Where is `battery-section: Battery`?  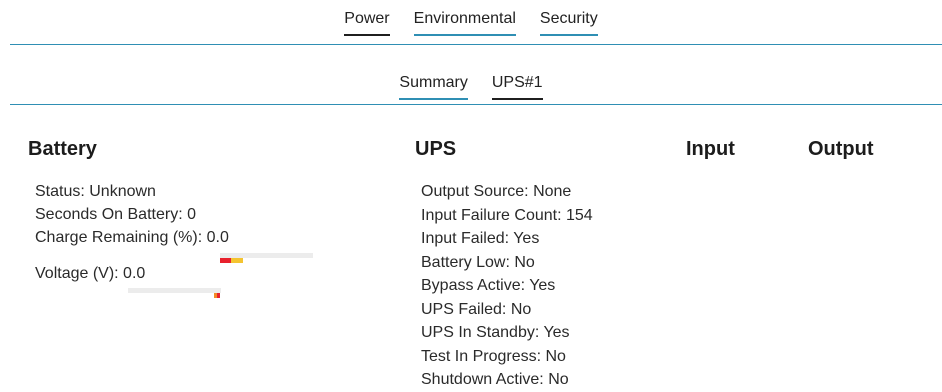 battery-section: Battery is located at coordinates (62, 149).